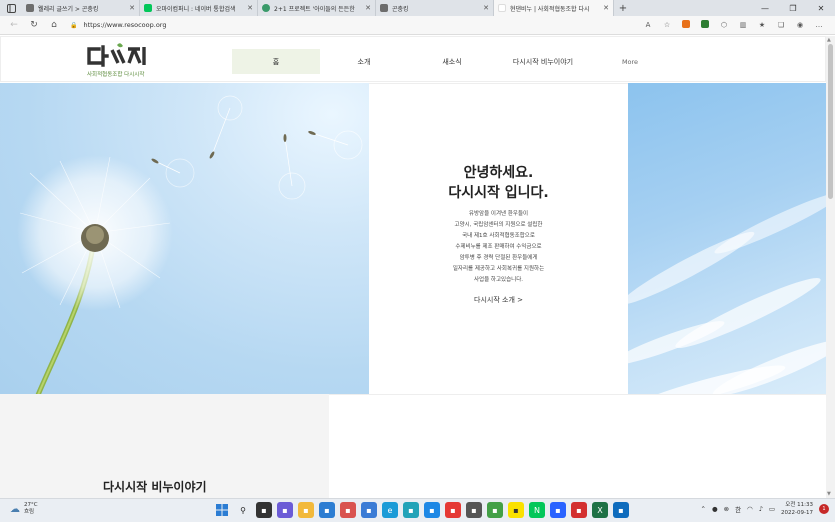  What do you see at coordinates (579, 510) in the screenshot?
I see `pdf-icon: ▪` at bounding box center [579, 510].